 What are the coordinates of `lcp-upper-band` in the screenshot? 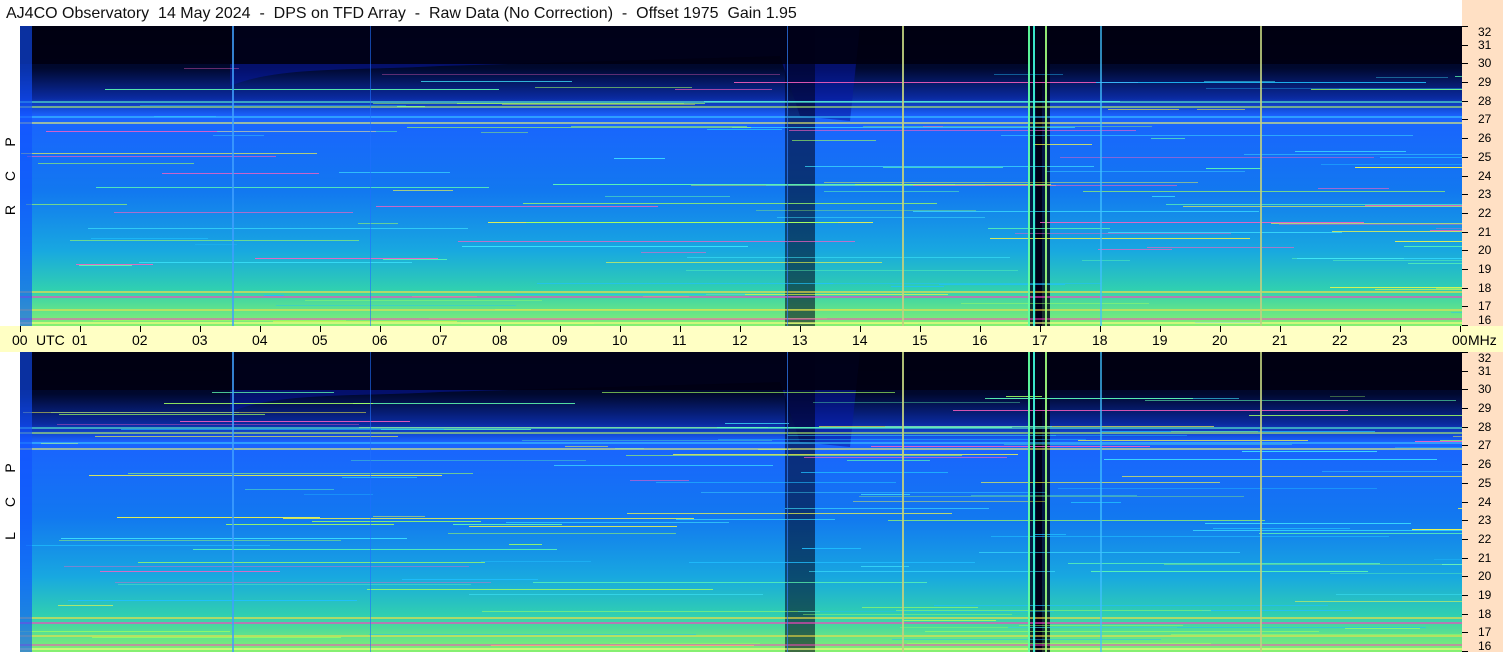 It's located at (741, 371).